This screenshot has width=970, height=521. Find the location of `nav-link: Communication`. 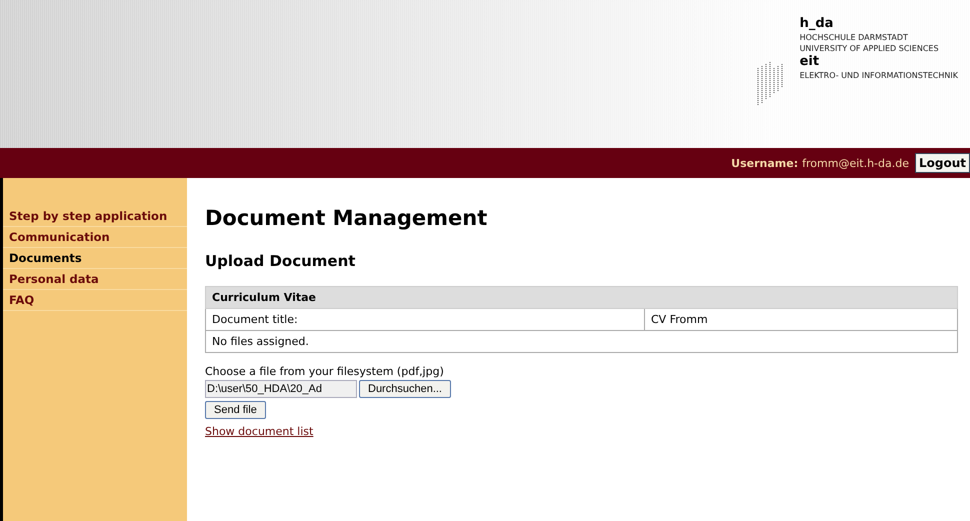

nav-link: Communication is located at coordinates (95, 237).